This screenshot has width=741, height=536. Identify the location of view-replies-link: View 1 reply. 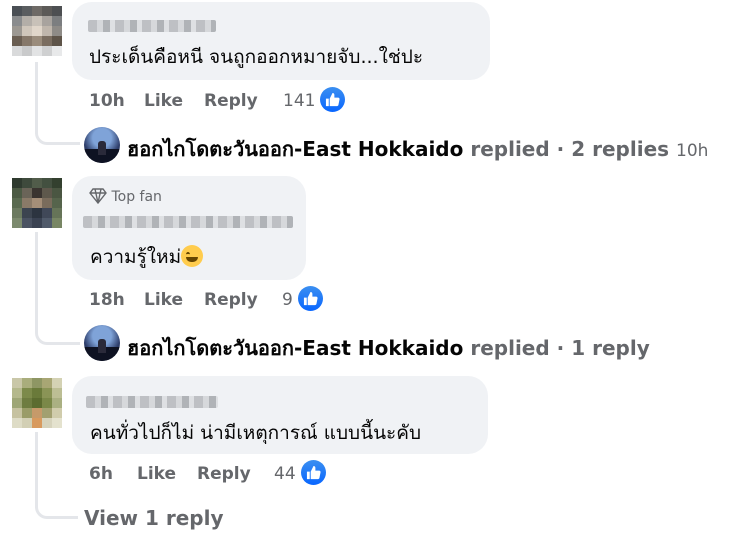
(154, 518).